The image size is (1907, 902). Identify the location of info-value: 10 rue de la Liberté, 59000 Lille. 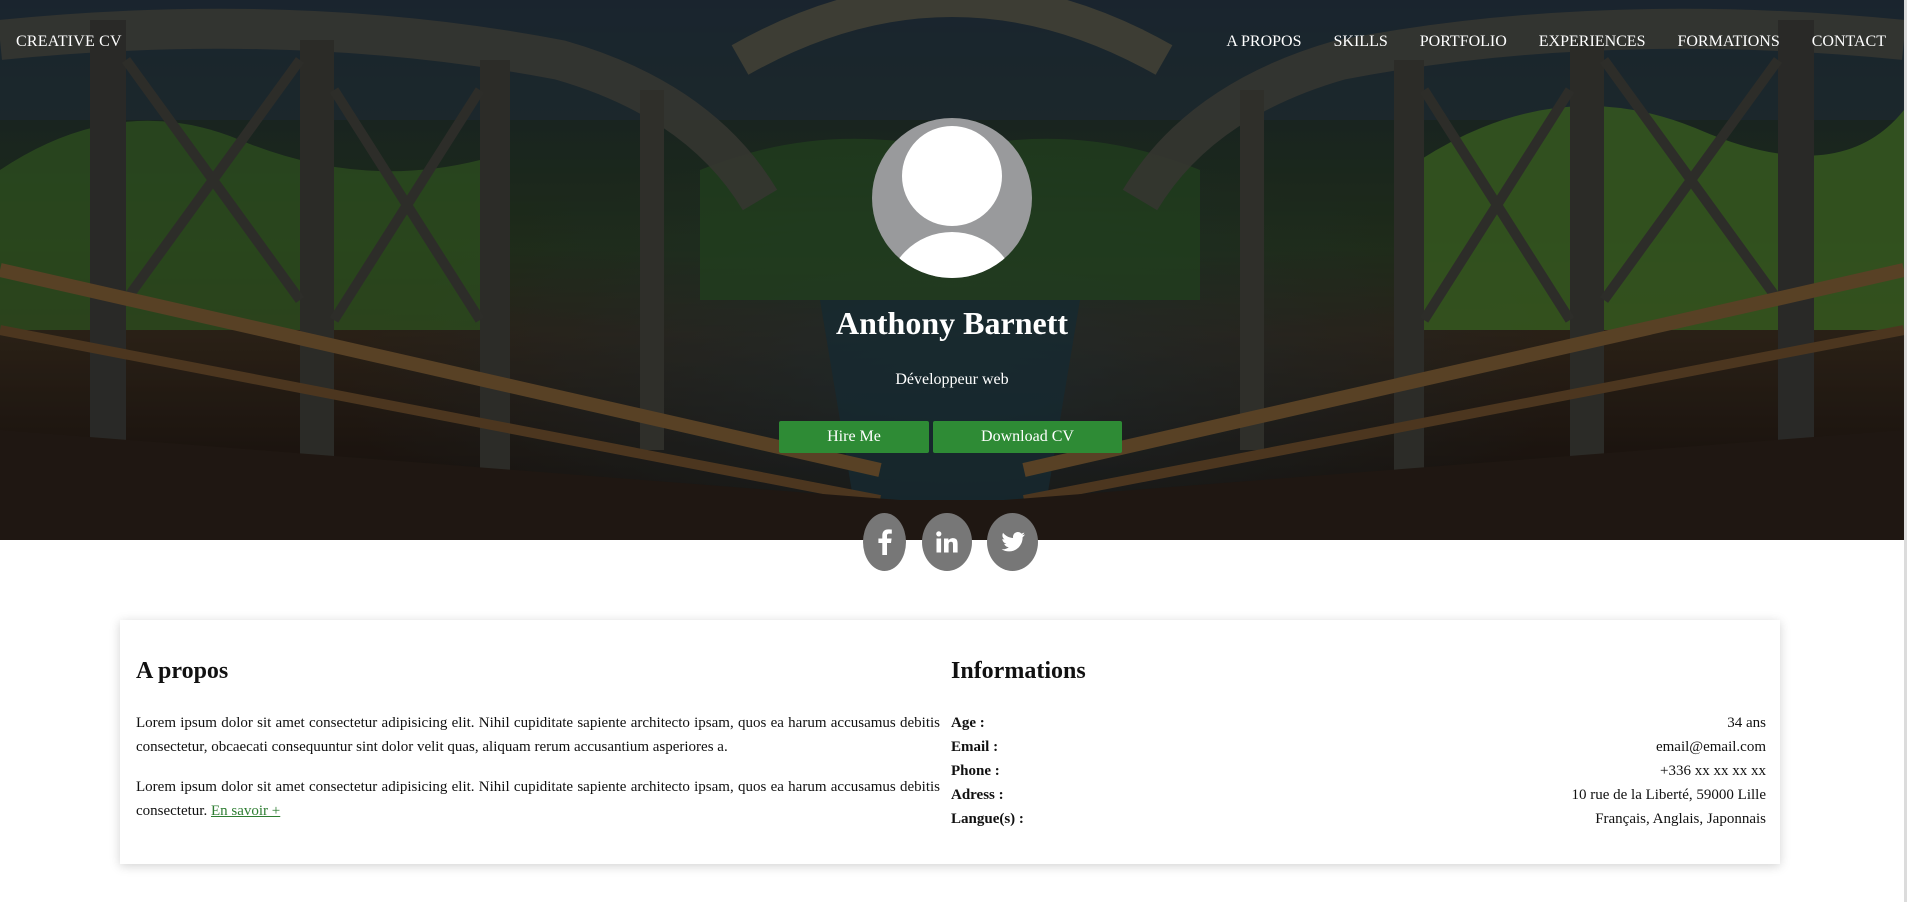
(1668, 795).